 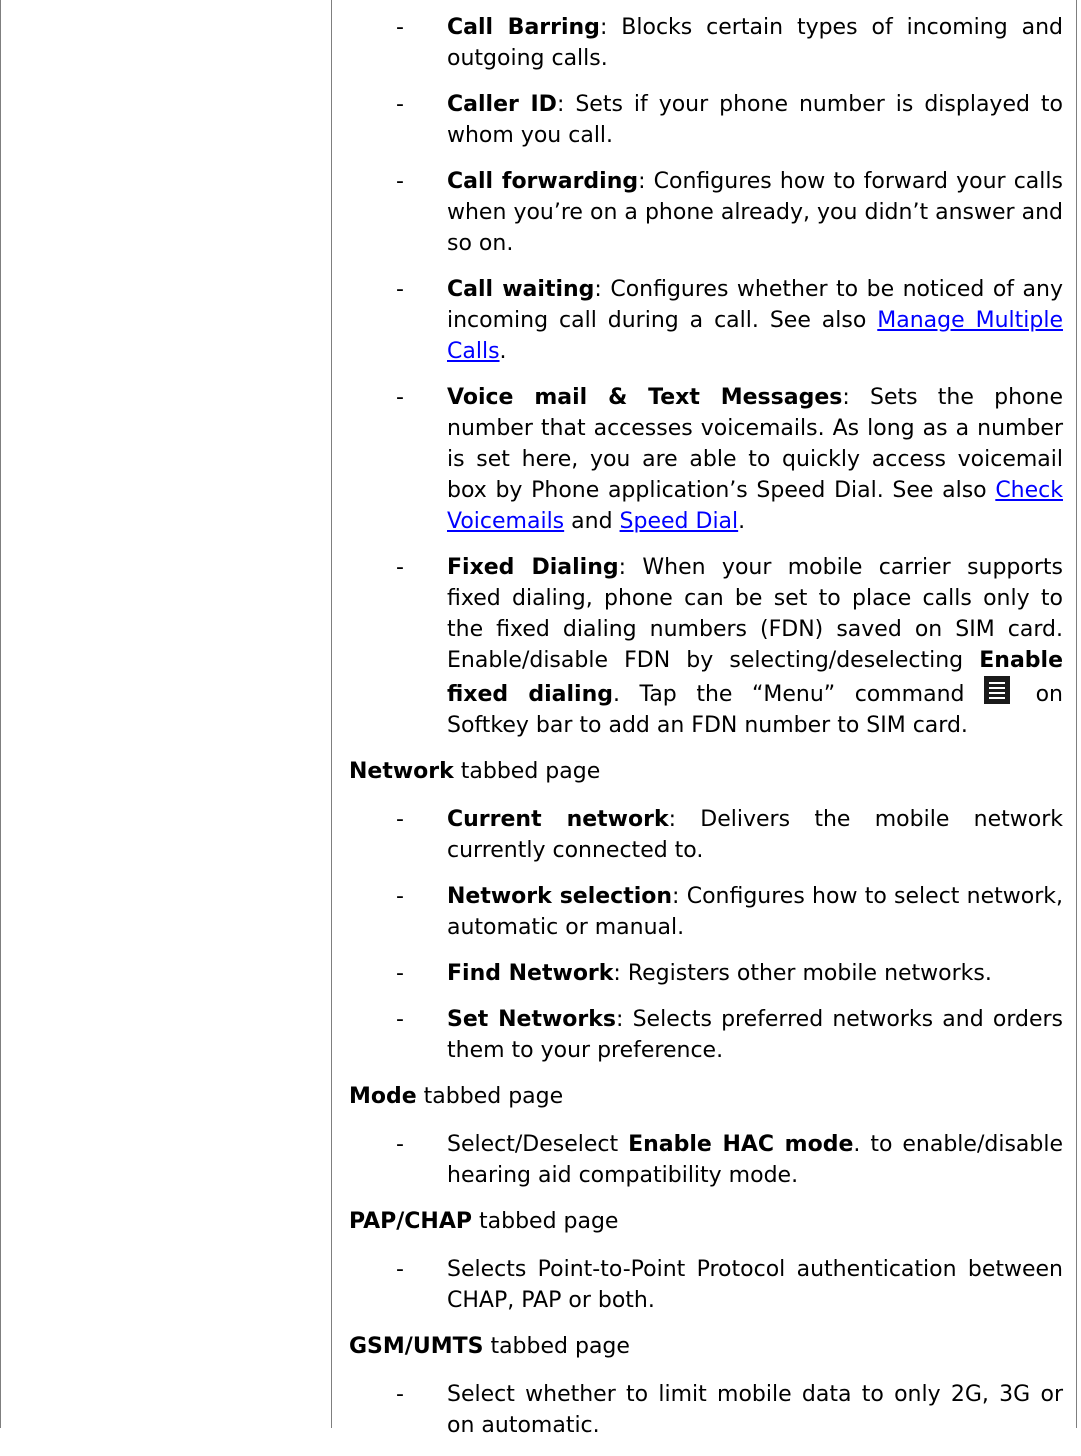 What do you see at coordinates (997, 690) in the screenshot?
I see `menu-icon` at bounding box center [997, 690].